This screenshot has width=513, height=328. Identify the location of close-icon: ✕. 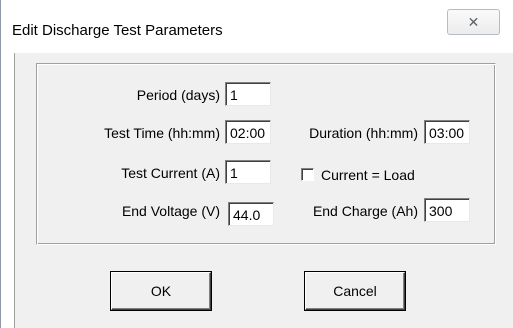
(473, 22).